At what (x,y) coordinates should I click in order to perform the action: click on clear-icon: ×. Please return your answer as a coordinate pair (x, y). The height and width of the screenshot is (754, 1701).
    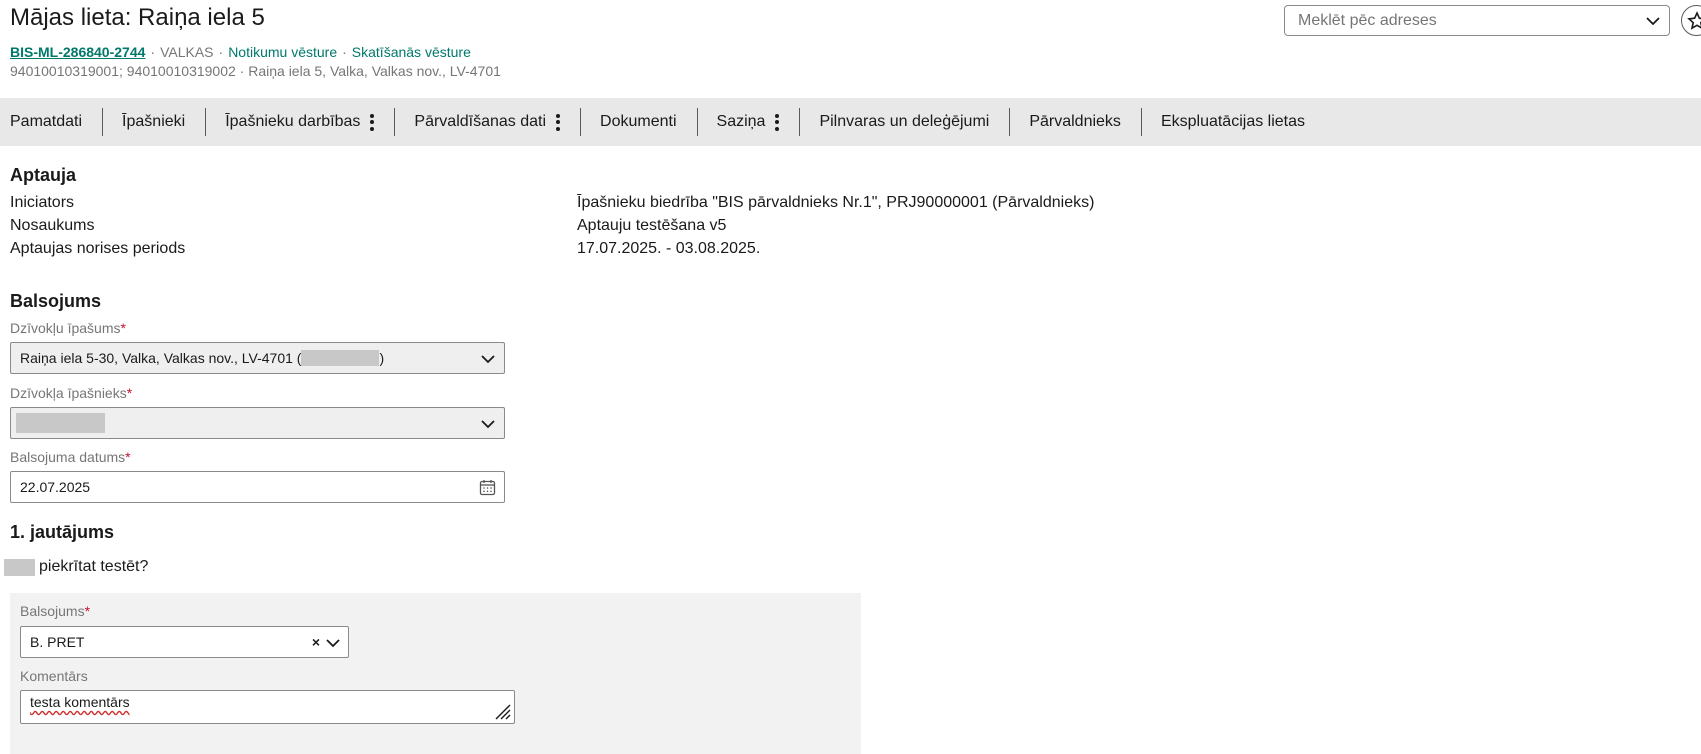
    Looking at the image, I should click on (316, 642).